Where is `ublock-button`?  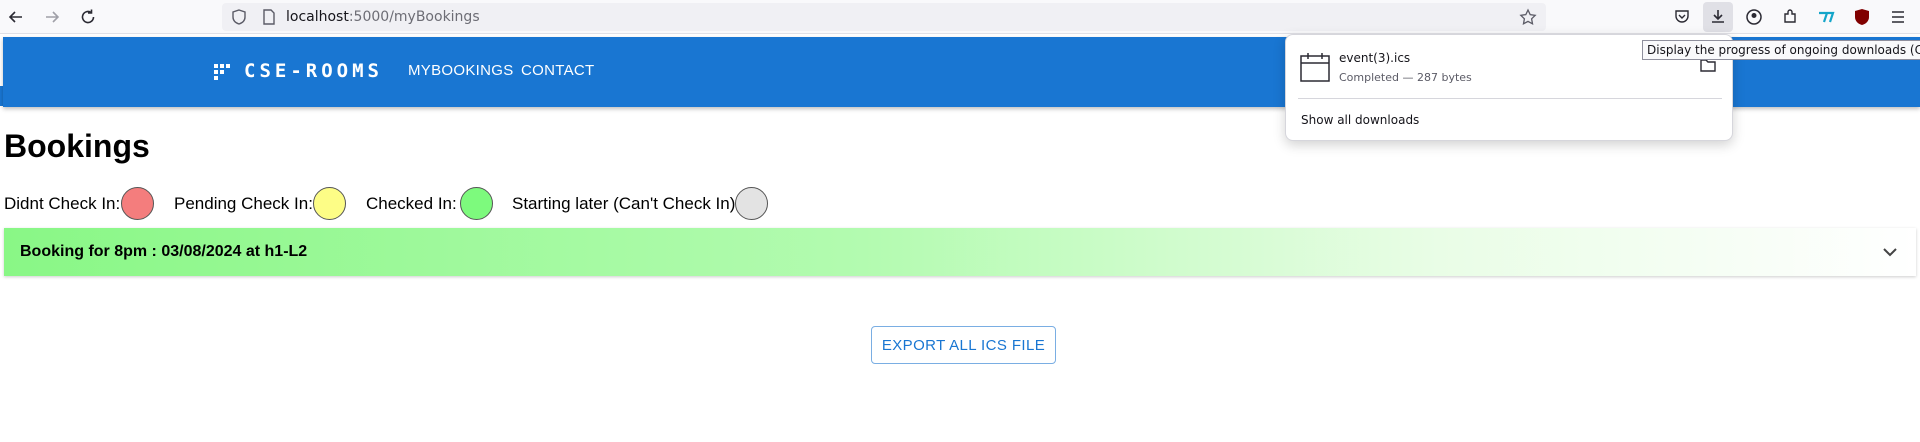 ublock-button is located at coordinates (1862, 17).